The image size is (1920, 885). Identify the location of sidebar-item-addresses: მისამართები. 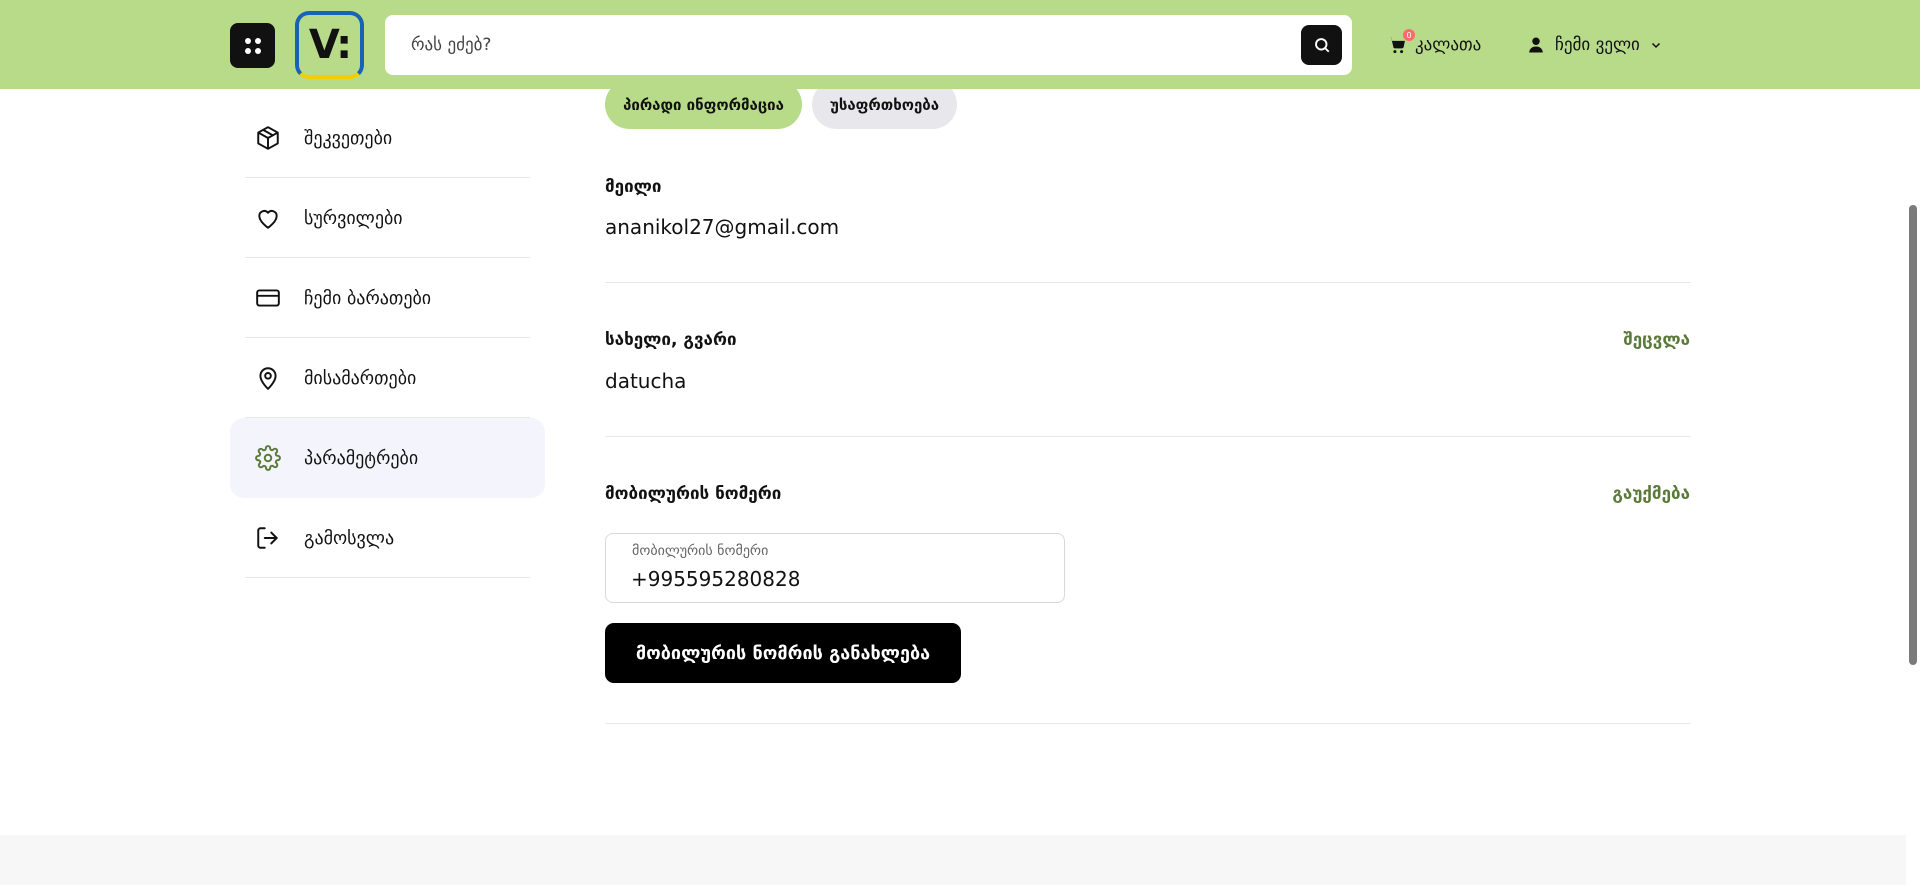
(387, 378).